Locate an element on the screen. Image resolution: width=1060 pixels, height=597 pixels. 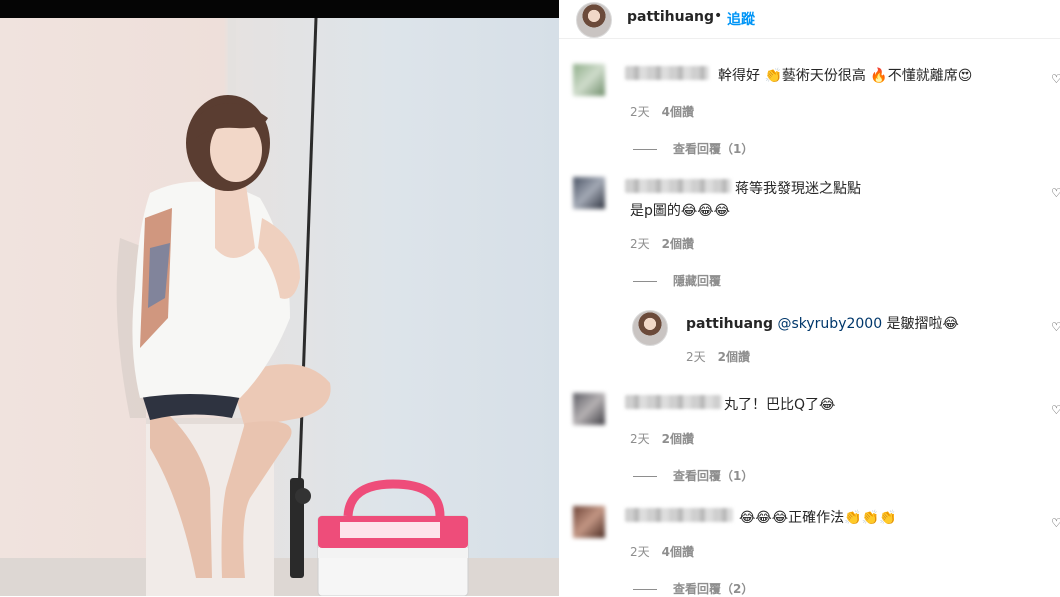
reply-likes: 2個讚 is located at coordinates (734, 357).